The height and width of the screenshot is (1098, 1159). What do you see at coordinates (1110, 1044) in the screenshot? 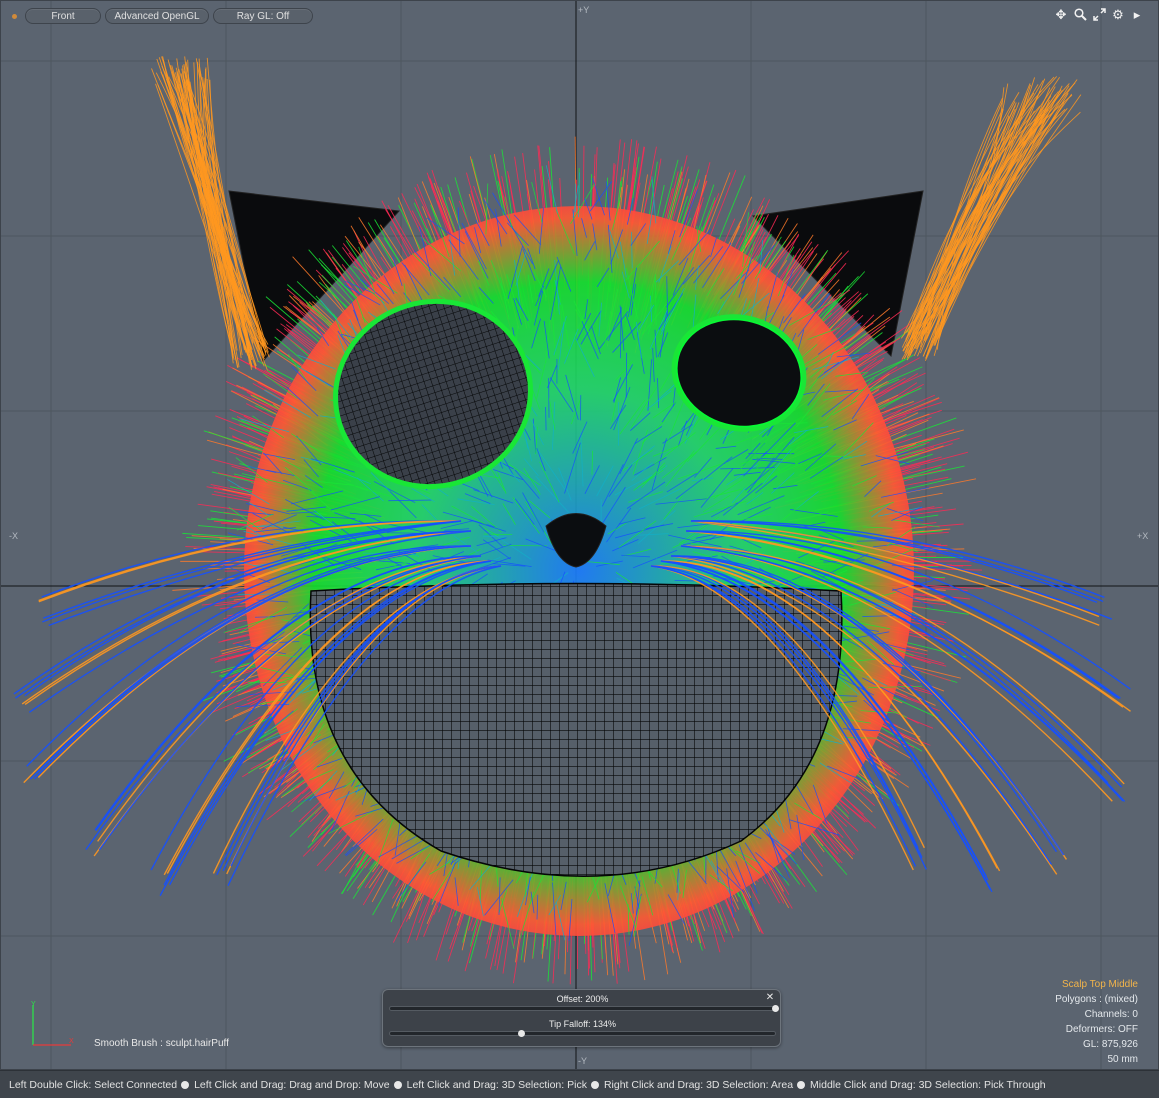
I see `gl-info: GL: 875,926` at bounding box center [1110, 1044].